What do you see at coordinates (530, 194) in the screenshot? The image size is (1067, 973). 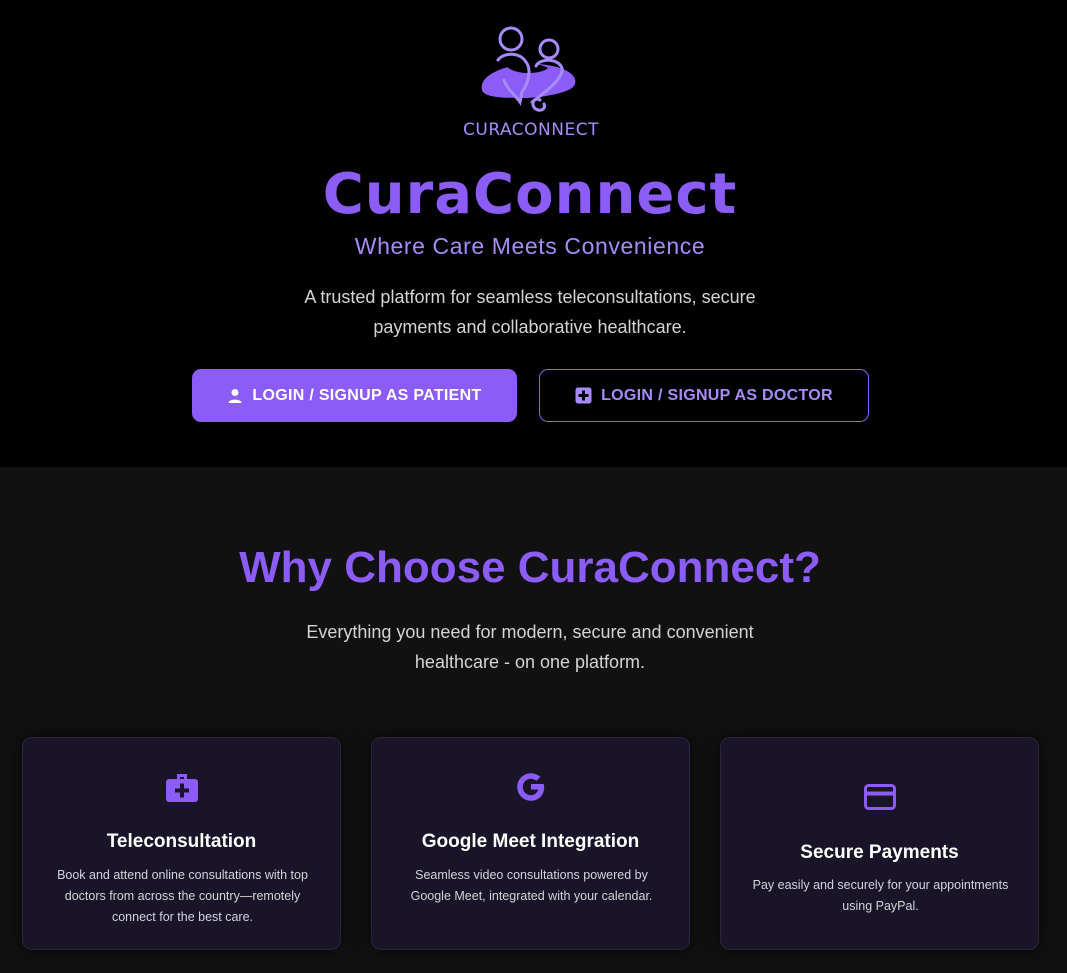 I see `page-title: CuraConnect` at bounding box center [530, 194].